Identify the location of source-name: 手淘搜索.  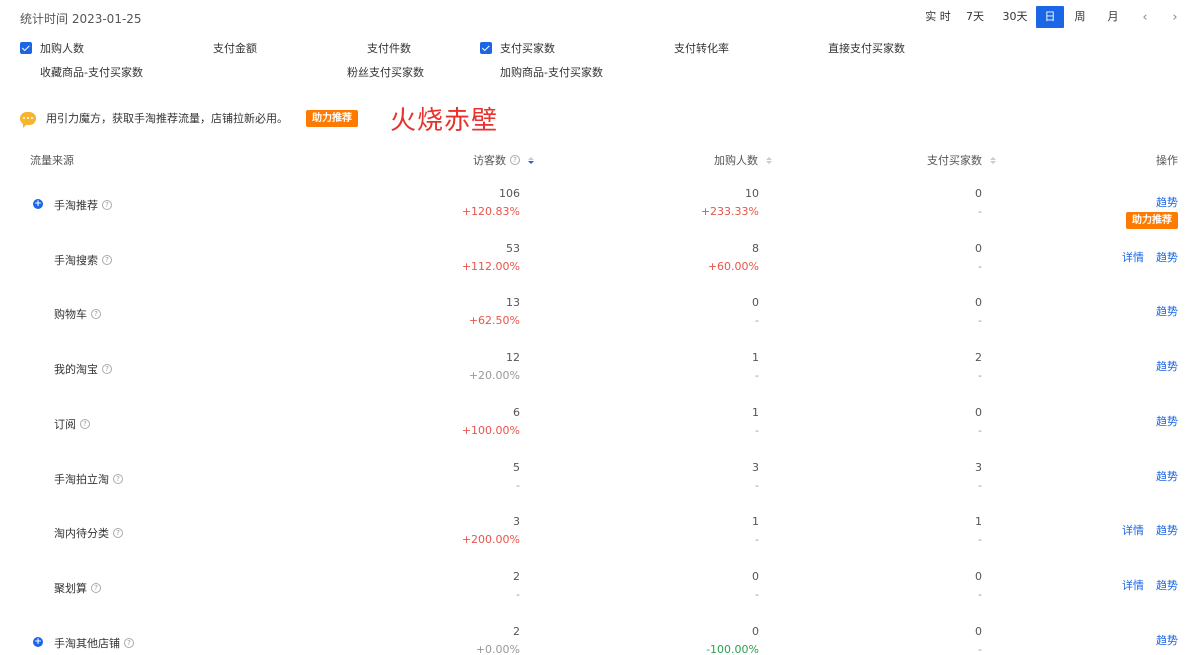
(76, 260).